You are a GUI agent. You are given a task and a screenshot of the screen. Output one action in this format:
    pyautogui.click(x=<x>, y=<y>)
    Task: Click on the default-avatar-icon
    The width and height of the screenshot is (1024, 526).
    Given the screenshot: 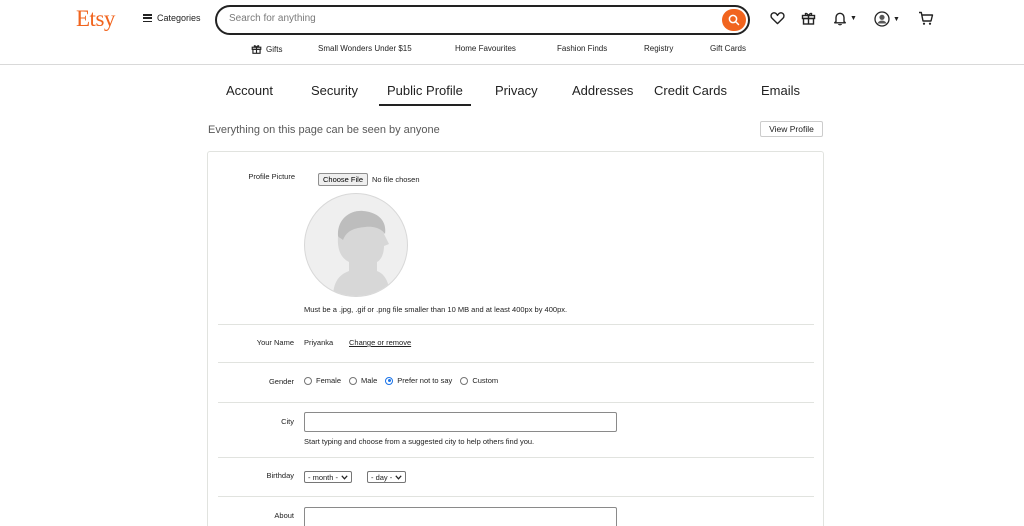 What is the action you would take?
    pyautogui.click(x=362, y=253)
    